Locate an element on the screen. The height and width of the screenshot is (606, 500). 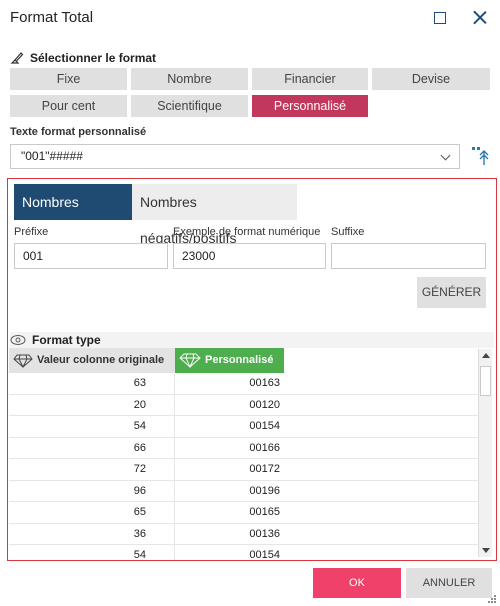
example-input: 23000 is located at coordinates (249, 256).